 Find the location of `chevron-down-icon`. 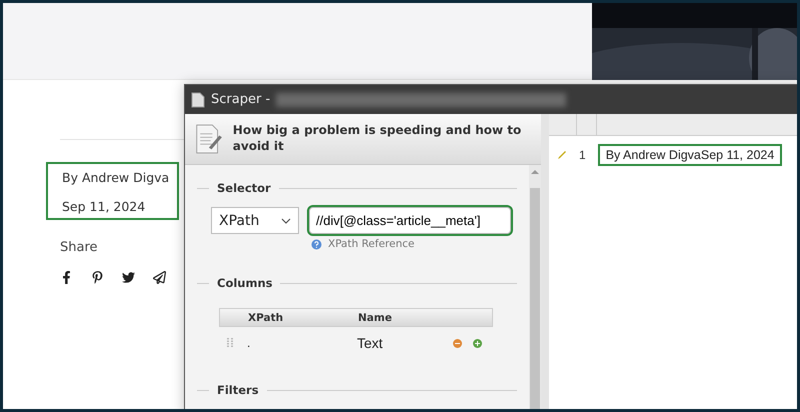

chevron-down-icon is located at coordinates (286, 221).